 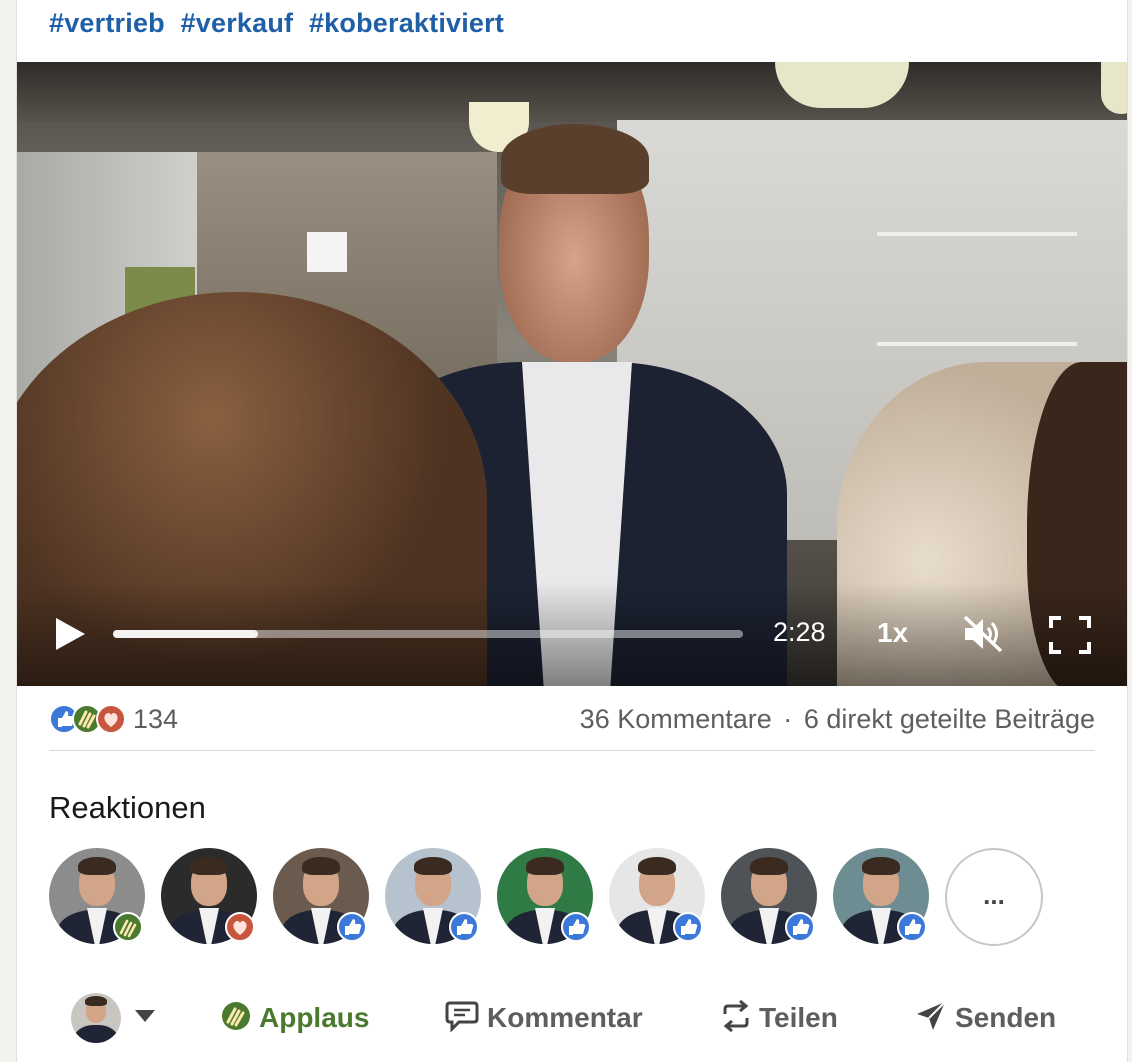 I want to click on post-action-bar: Applaus Kommentar Teilen Senden, so click(x=572, y=1018).